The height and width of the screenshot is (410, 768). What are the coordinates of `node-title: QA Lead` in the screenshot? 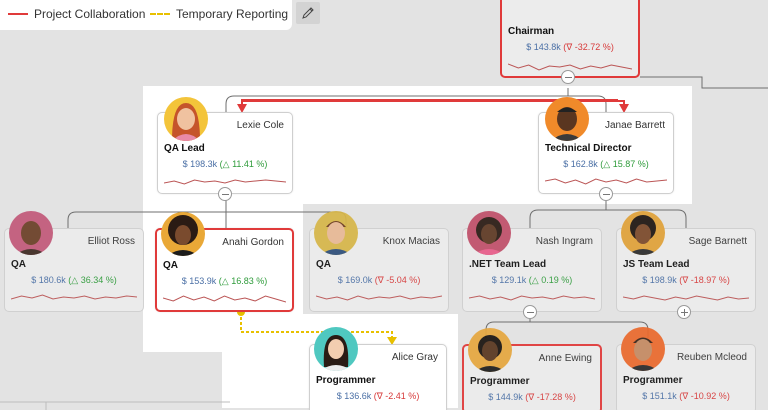 It's located at (184, 148).